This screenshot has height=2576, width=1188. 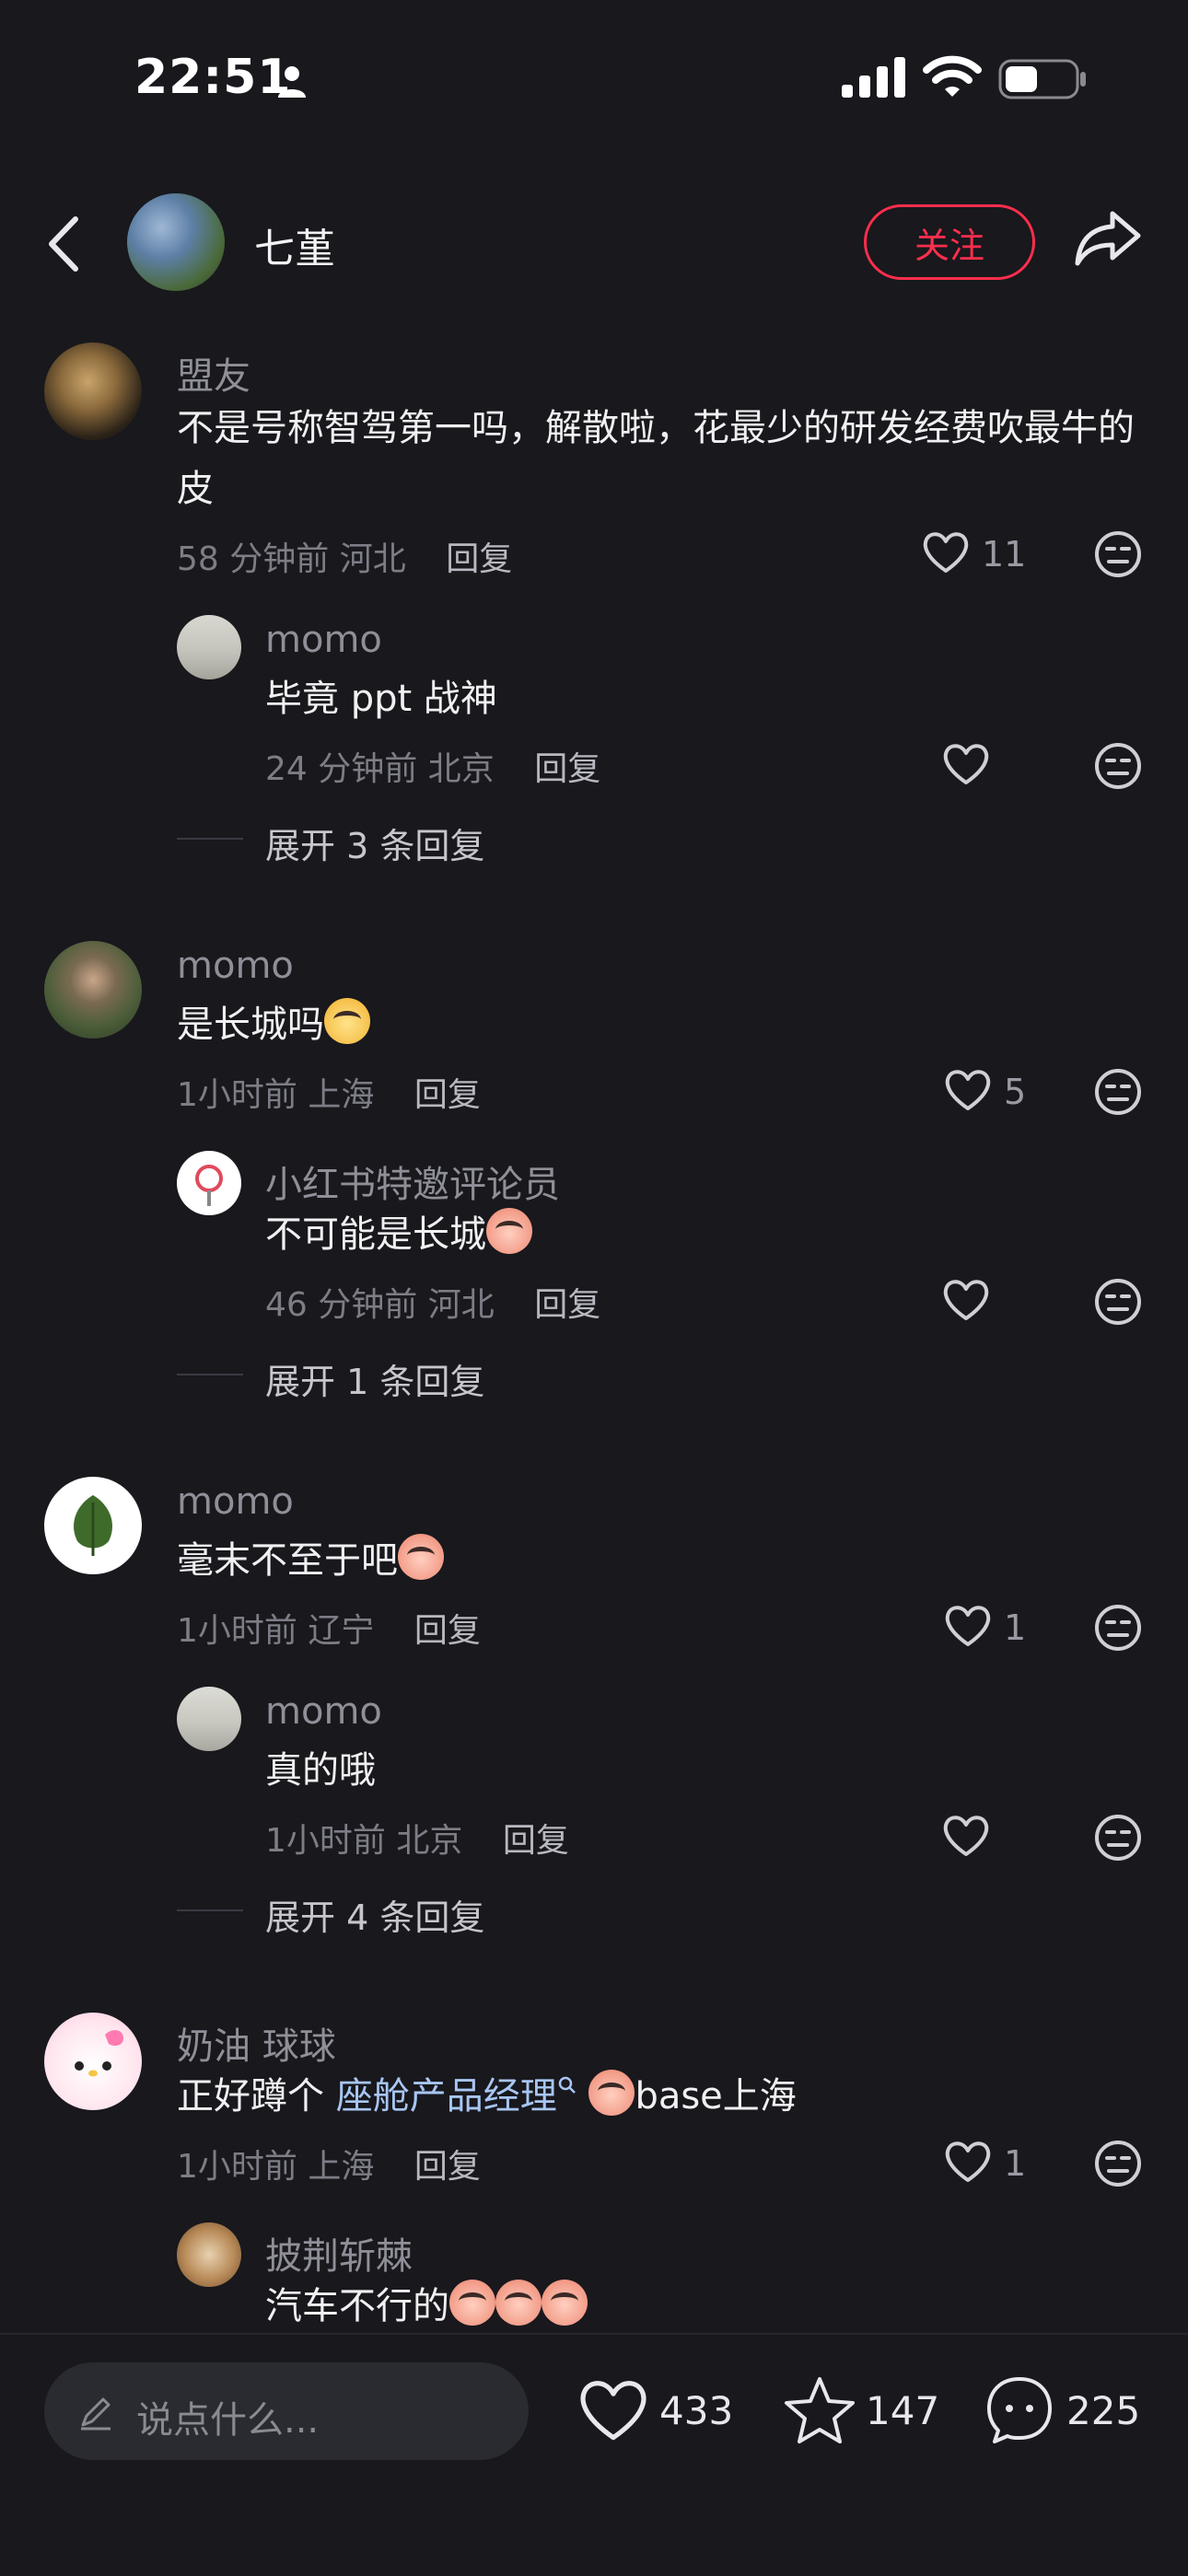 What do you see at coordinates (374, 843) in the screenshot?
I see `expand-replies: 展开 3 条回复` at bounding box center [374, 843].